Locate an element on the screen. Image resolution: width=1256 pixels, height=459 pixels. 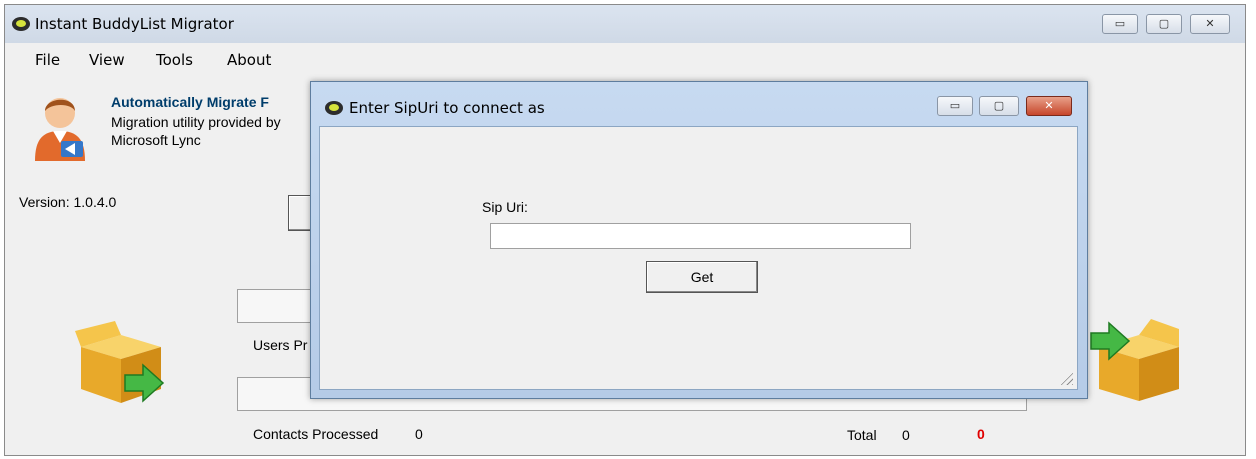
app-icon is located at coordinates (21, 24).